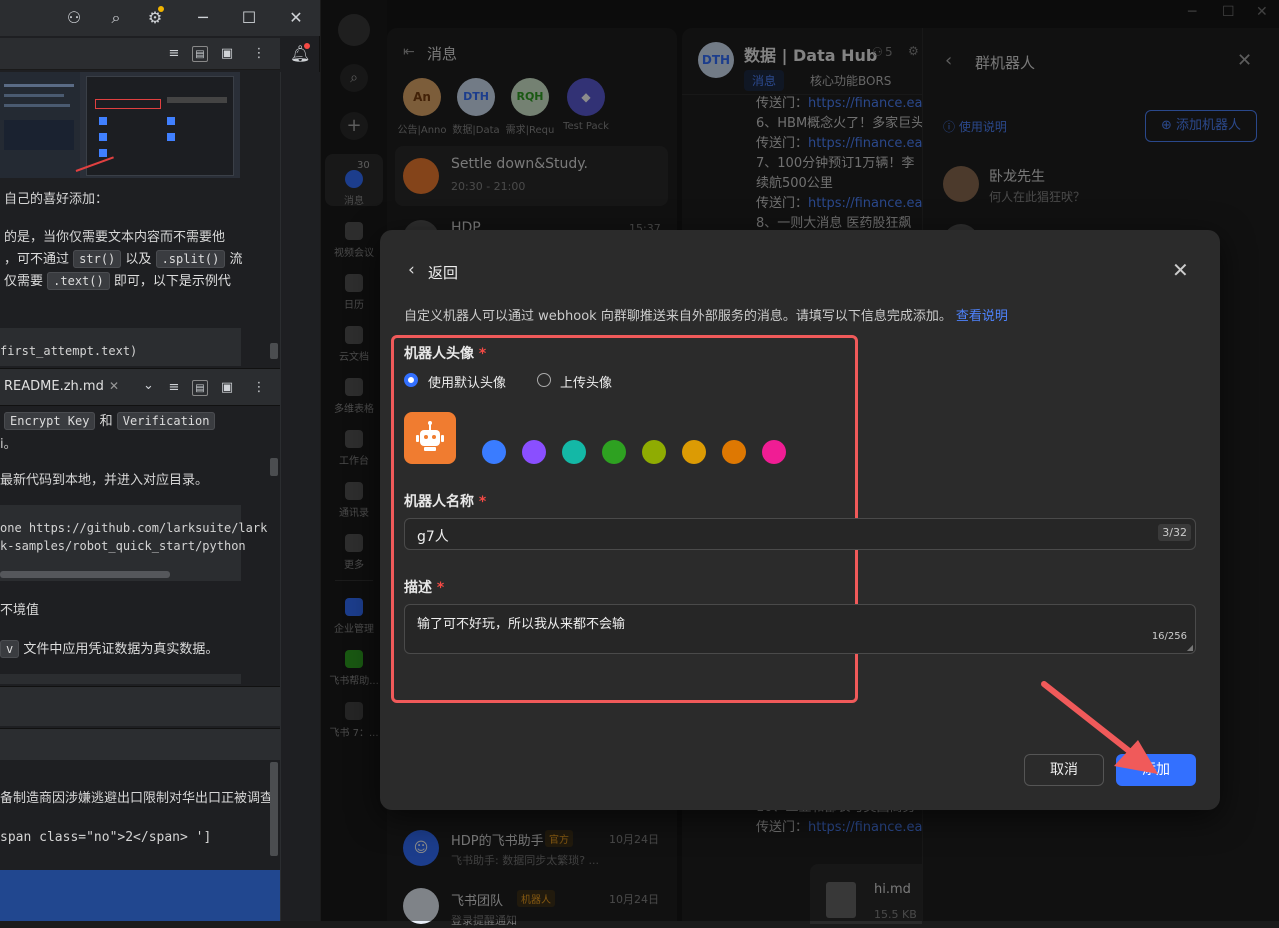 The width and height of the screenshot is (1279, 928). Describe the element at coordinates (190, 259) in the screenshot. I see `inline-code: .split()` at that location.